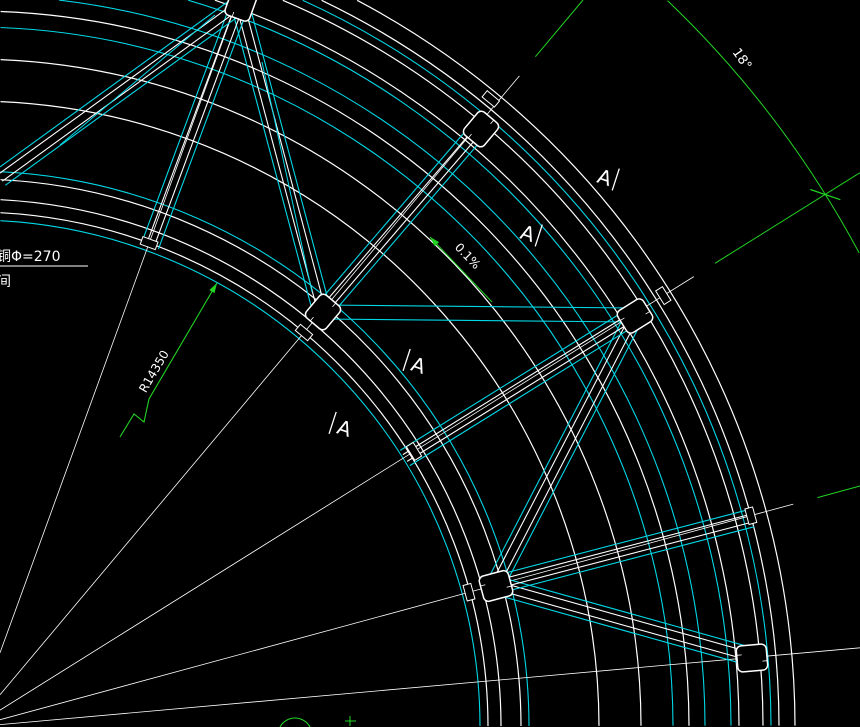 This screenshot has height=727, width=860. Describe the element at coordinates (287, 177) in the screenshot. I see `secondary-member` at that location.